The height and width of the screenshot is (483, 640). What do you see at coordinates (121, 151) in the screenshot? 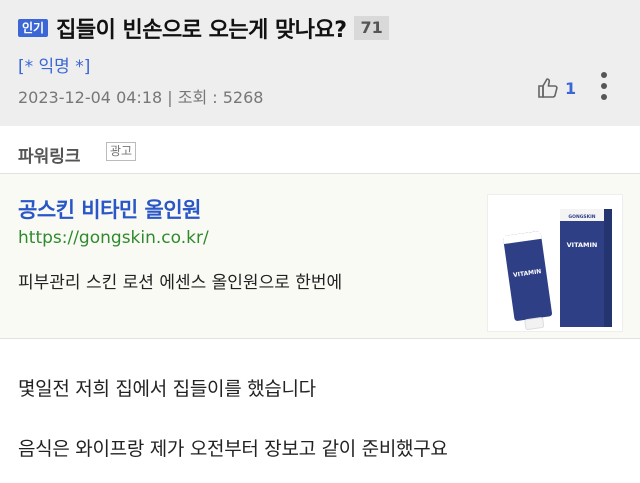
I see `ad-tag: 광고` at bounding box center [121, 151].